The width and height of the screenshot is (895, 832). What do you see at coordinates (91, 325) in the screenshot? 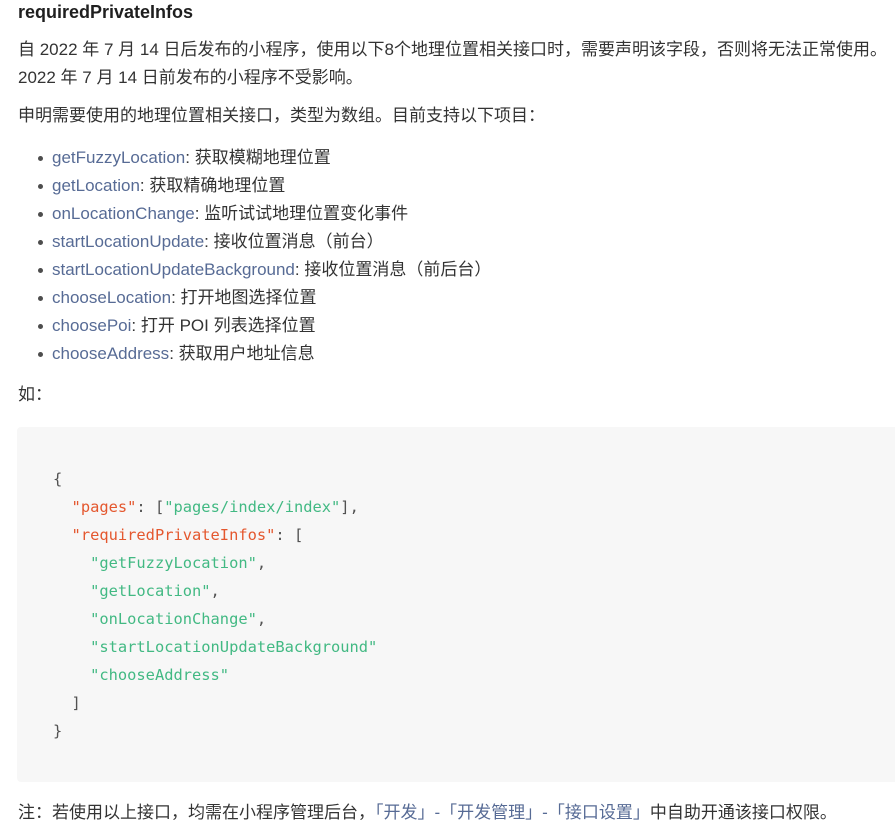
I see `api-name-link: choosePoi` at bounding box center [91, 325].